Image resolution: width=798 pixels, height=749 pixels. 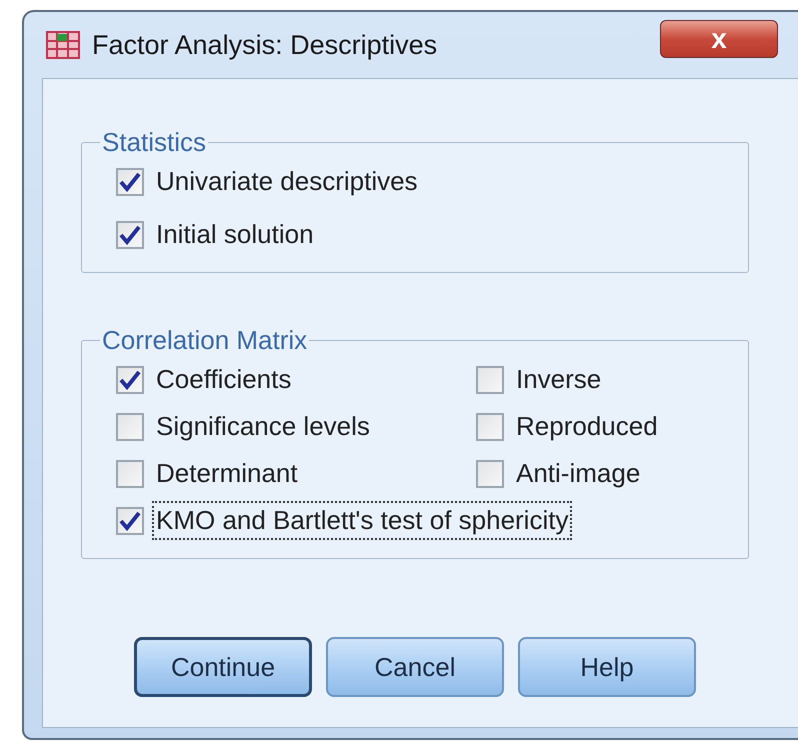 I want to click on checkbox-label: Coefficients, so click(x=223, y=379).